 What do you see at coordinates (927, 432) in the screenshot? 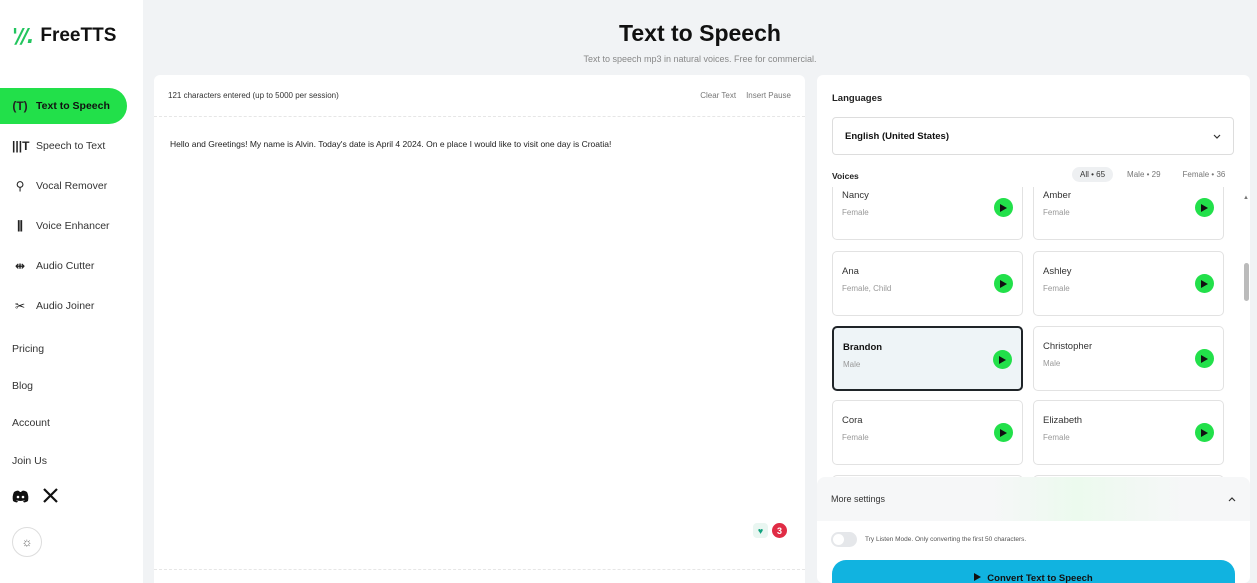
I see `voice-card-cora: Cora Female` at bounding box center [927, 432].